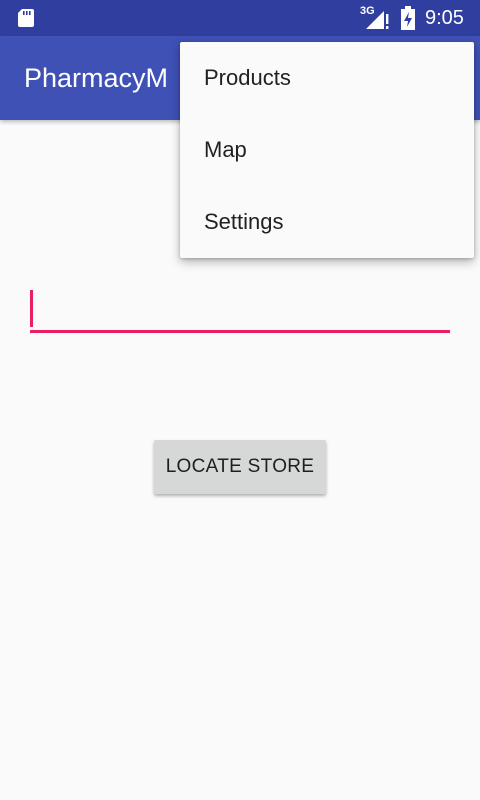  What do you see at coordinates (247, 77) in the screenshot?
I see `menu-item-label: Products` at bounding box center [247, 77].